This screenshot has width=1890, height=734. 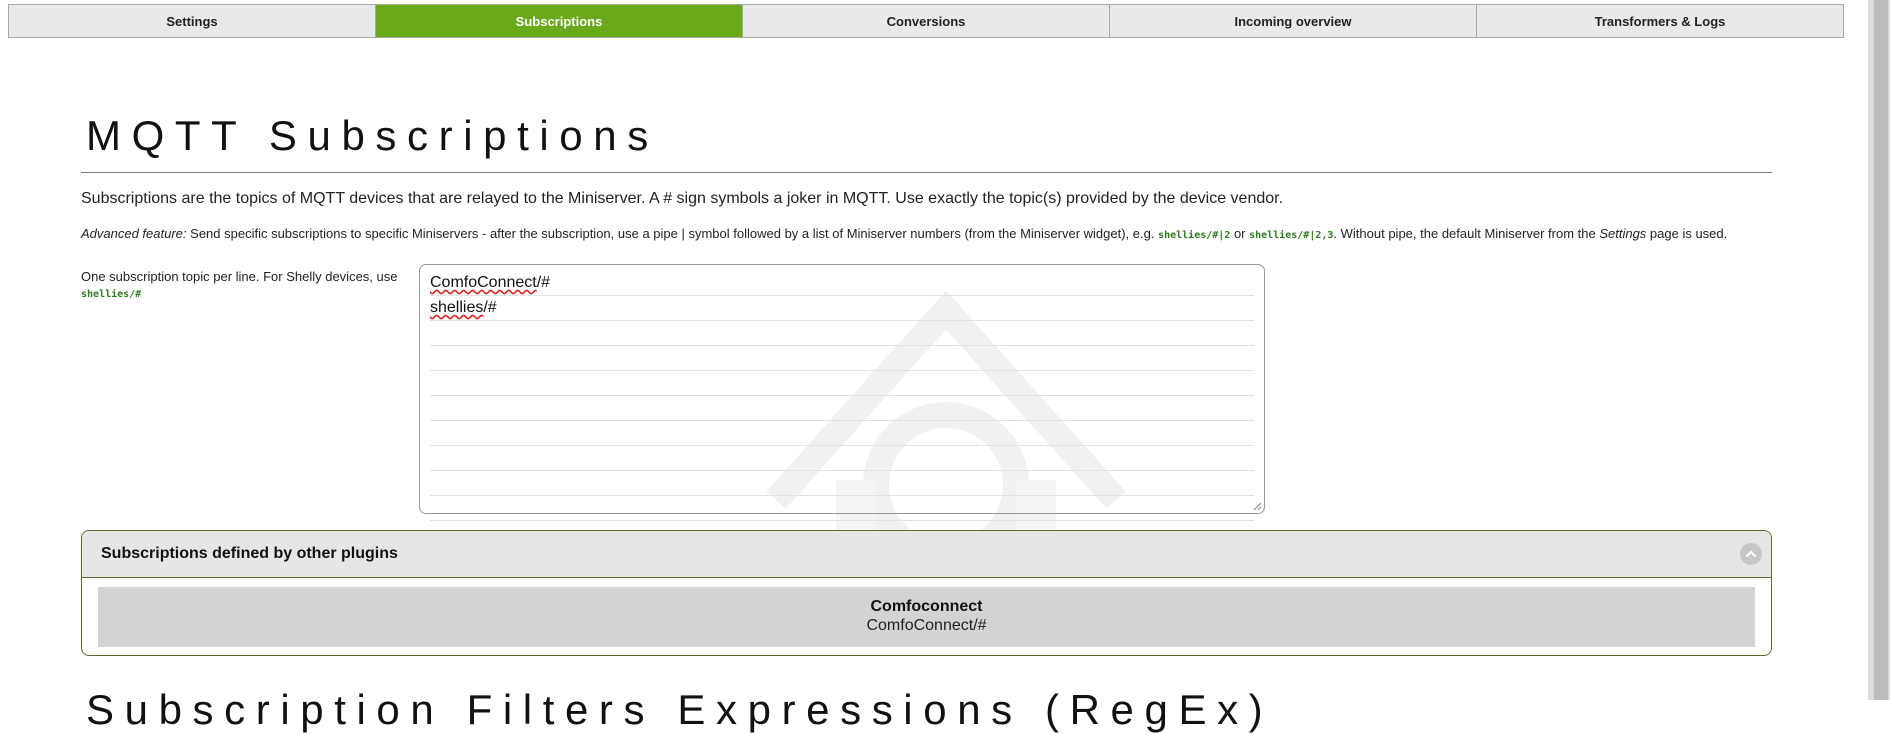 I want to click on topic-line: shellies/#, so click(x=842, y=308).